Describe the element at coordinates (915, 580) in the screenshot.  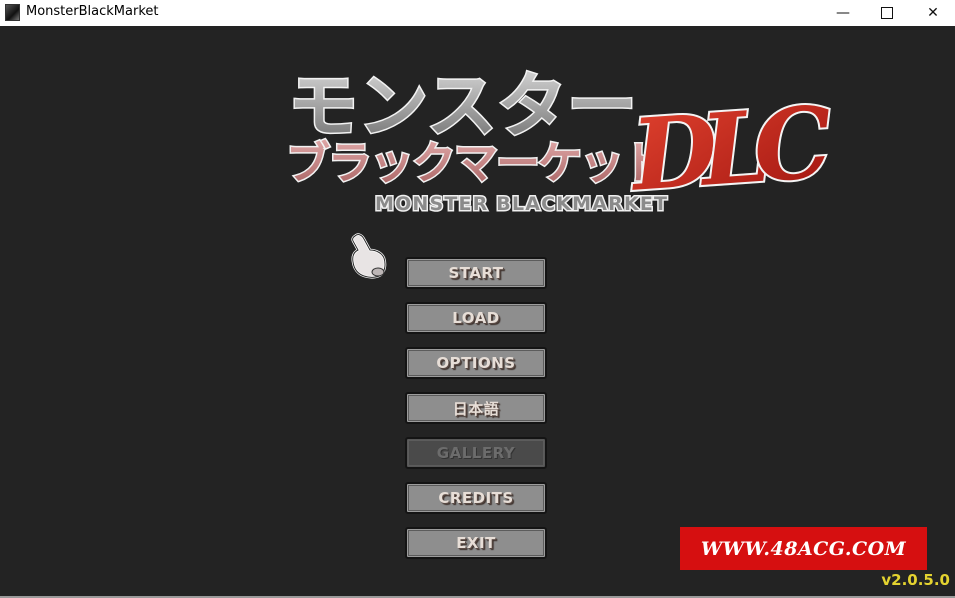
I see `version-label: v2.0.5.0` at that location.